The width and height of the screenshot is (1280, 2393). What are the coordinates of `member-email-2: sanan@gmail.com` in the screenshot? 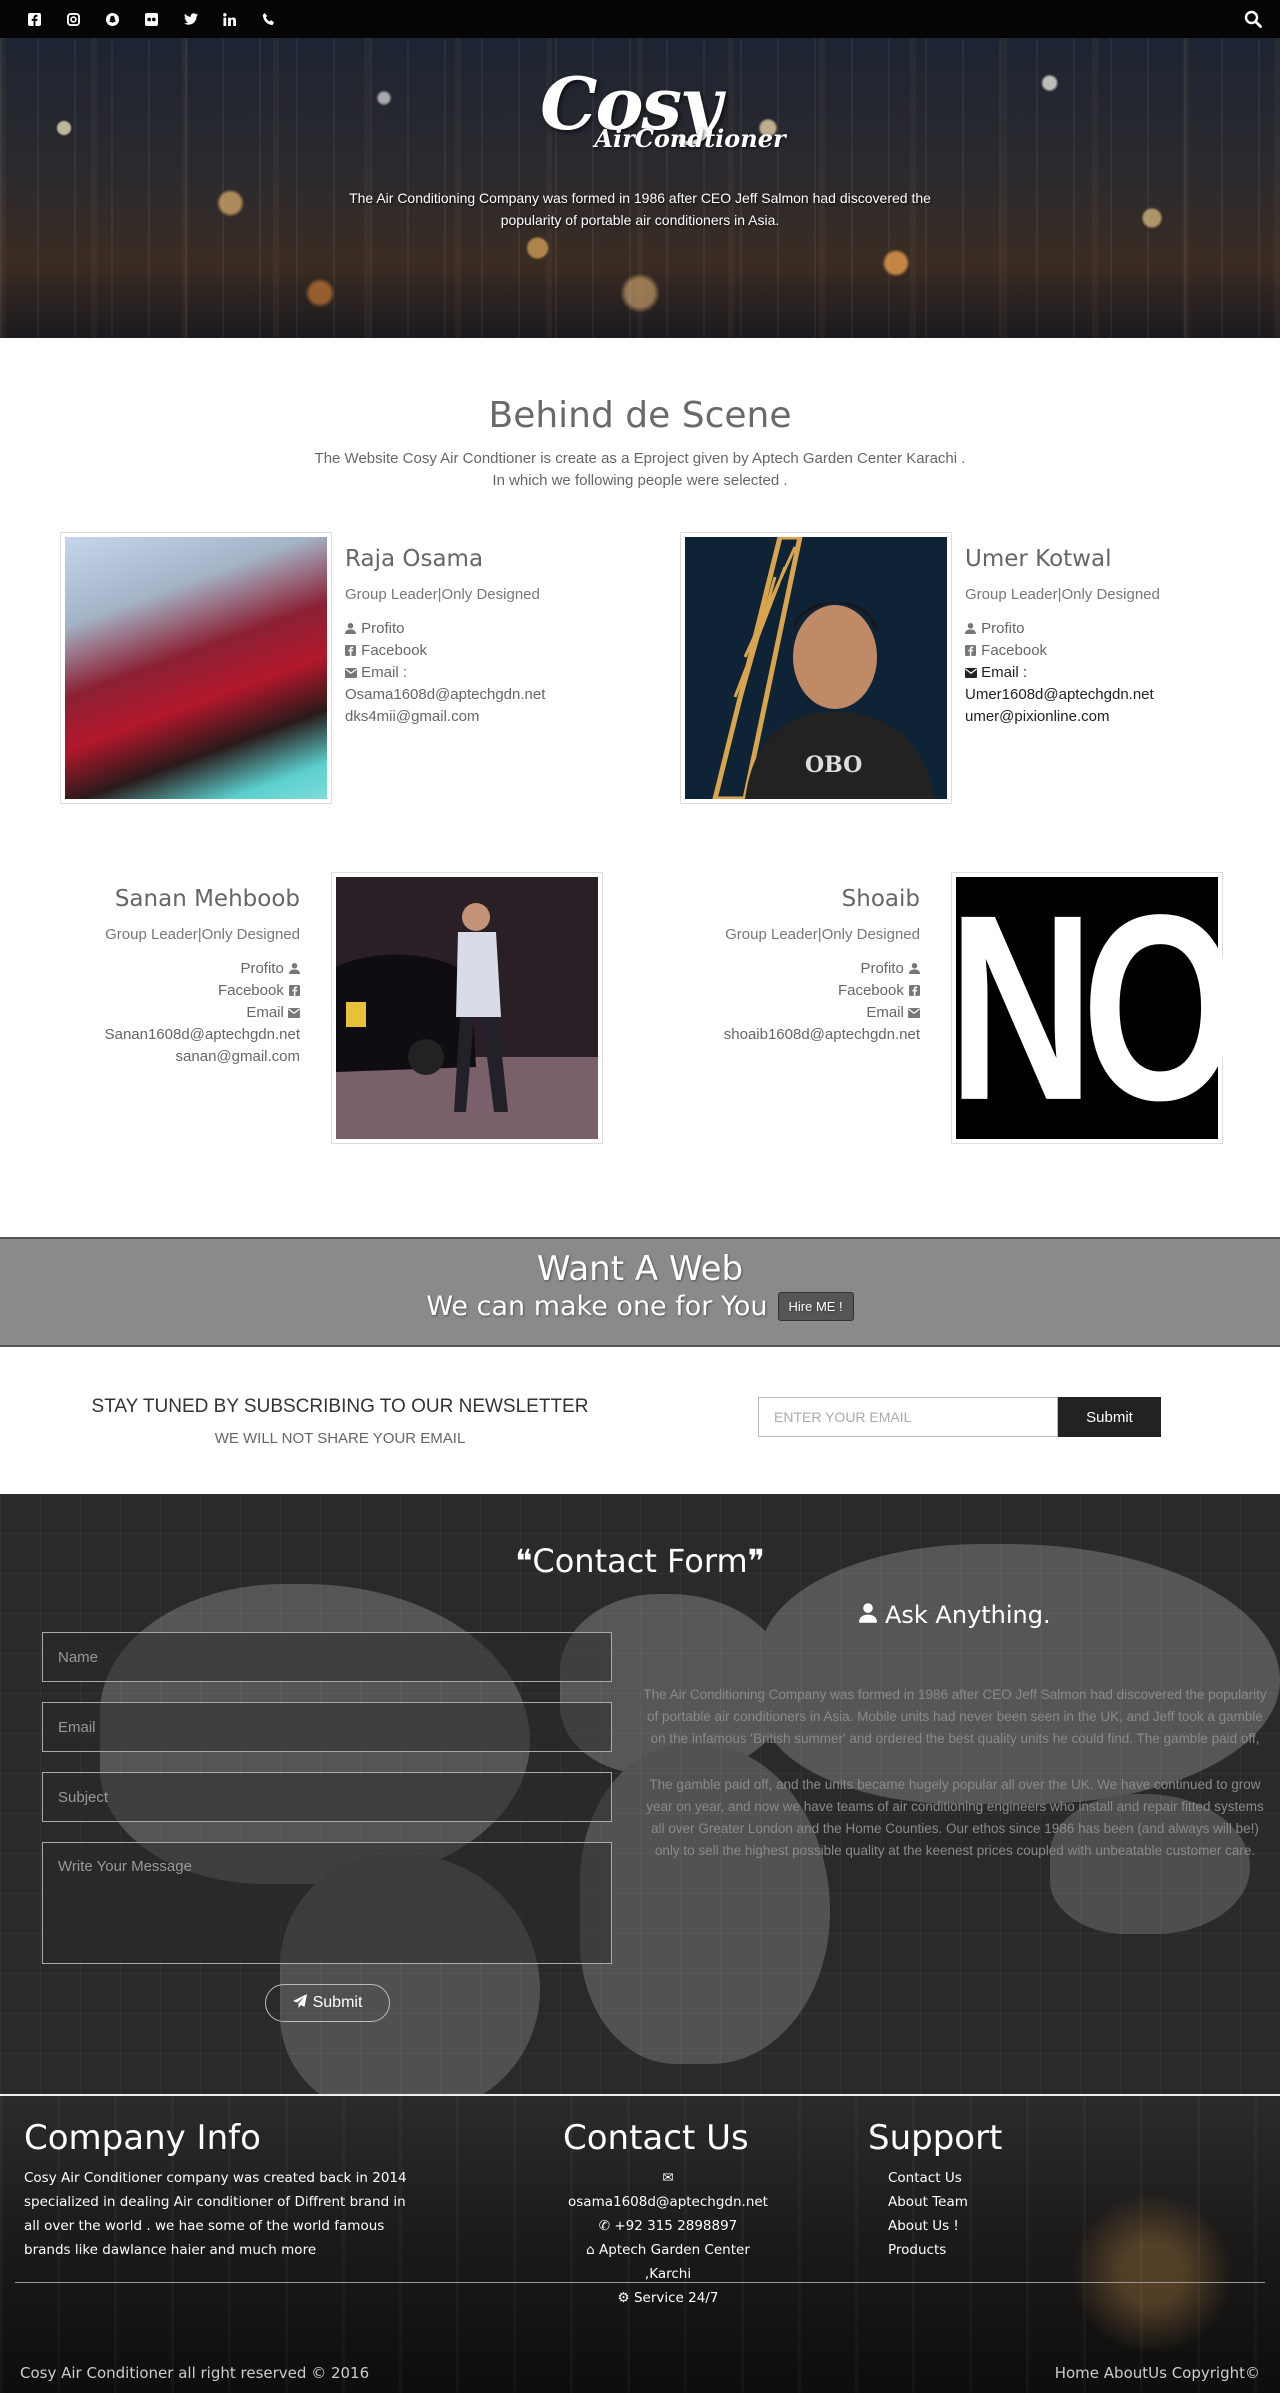 It's located at (170, 1057).